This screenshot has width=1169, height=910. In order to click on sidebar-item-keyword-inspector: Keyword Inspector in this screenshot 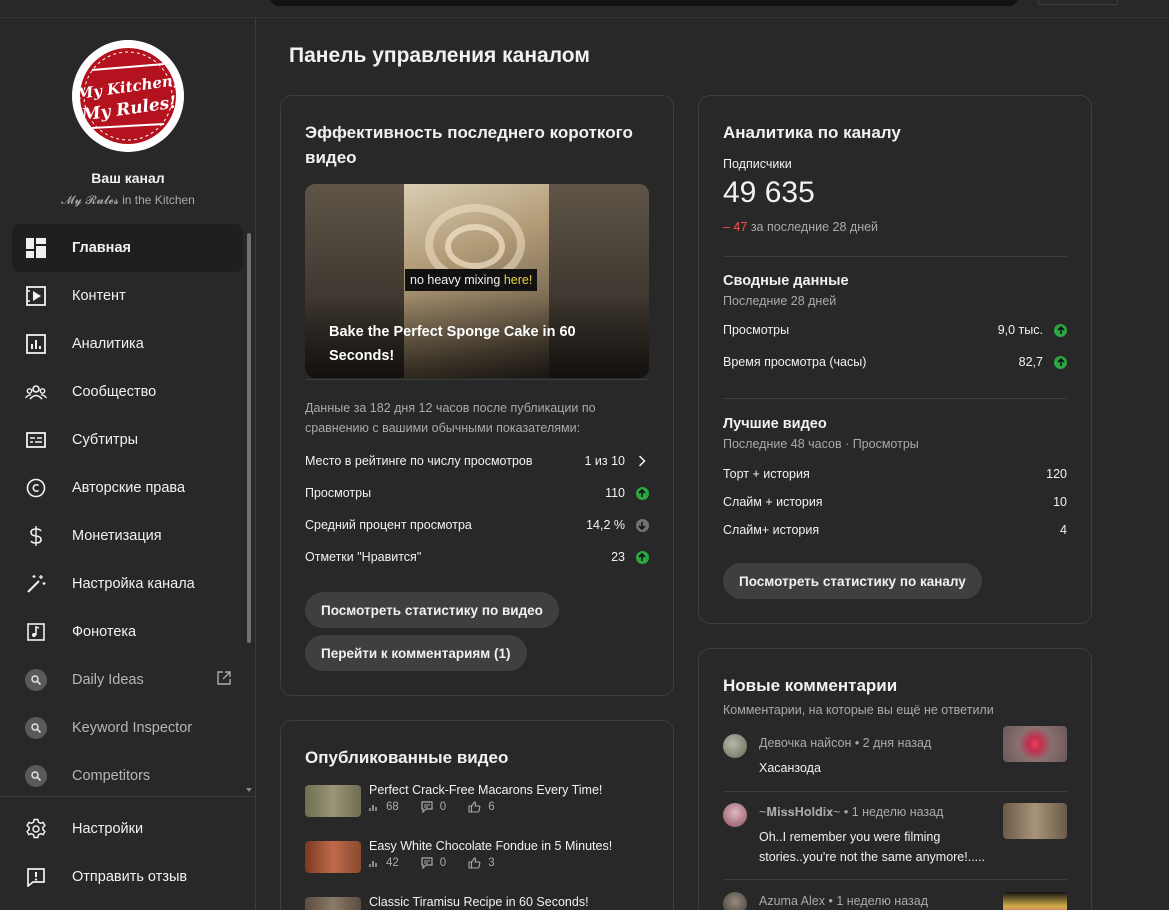, I will do `click(127, 728)`.